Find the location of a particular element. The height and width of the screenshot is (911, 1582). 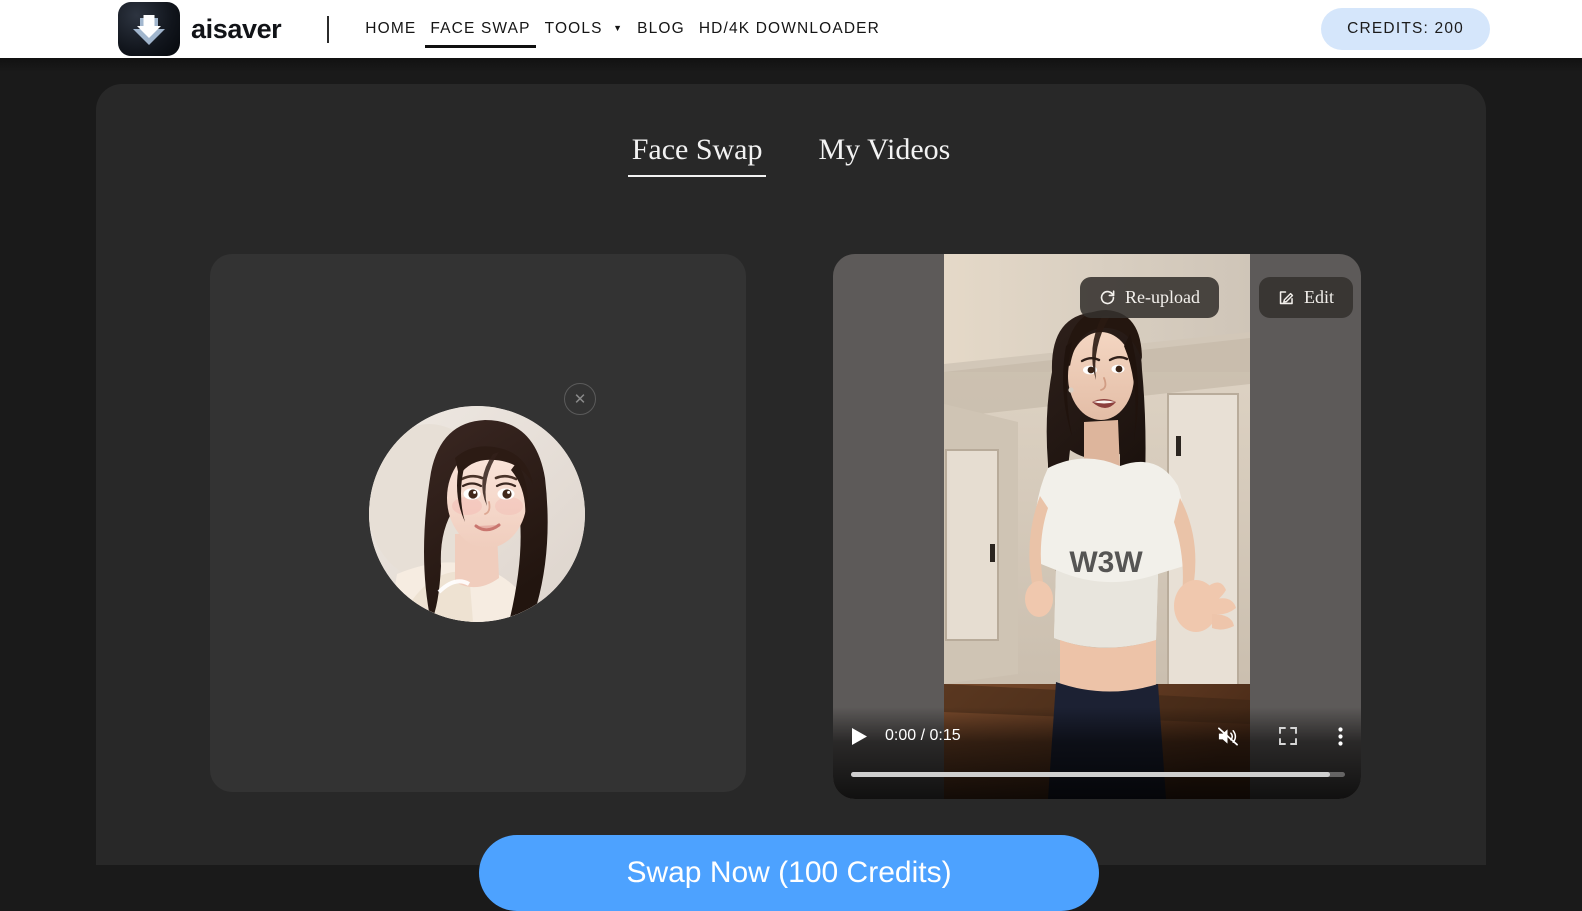

nav-item-face-swap: FACE SWAP is located at coordinates (480, 29).